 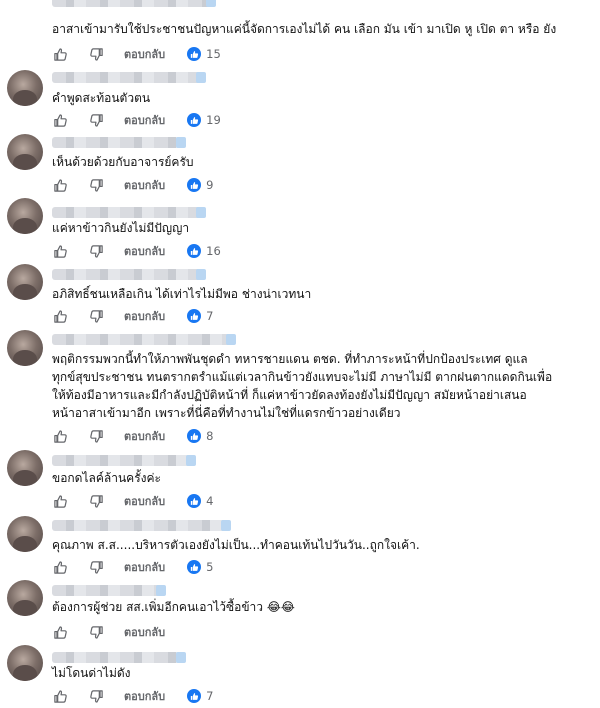 I want to click on reaction-summary: 15, so click(x=204, y=54).